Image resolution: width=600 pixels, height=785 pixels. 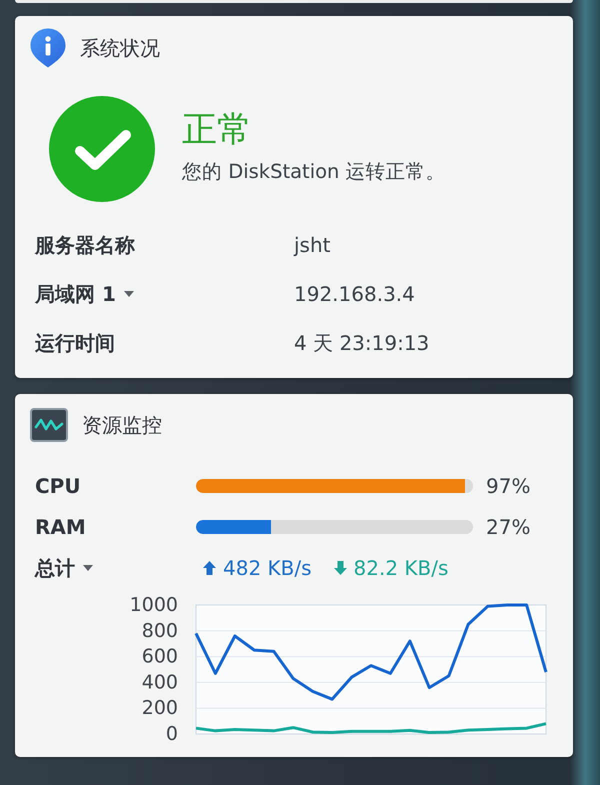 What do you see at coordinates (401, 567) in the screenshot?
I see `network-speed: 82.2 KB/s` at bounding box center [401, 567].